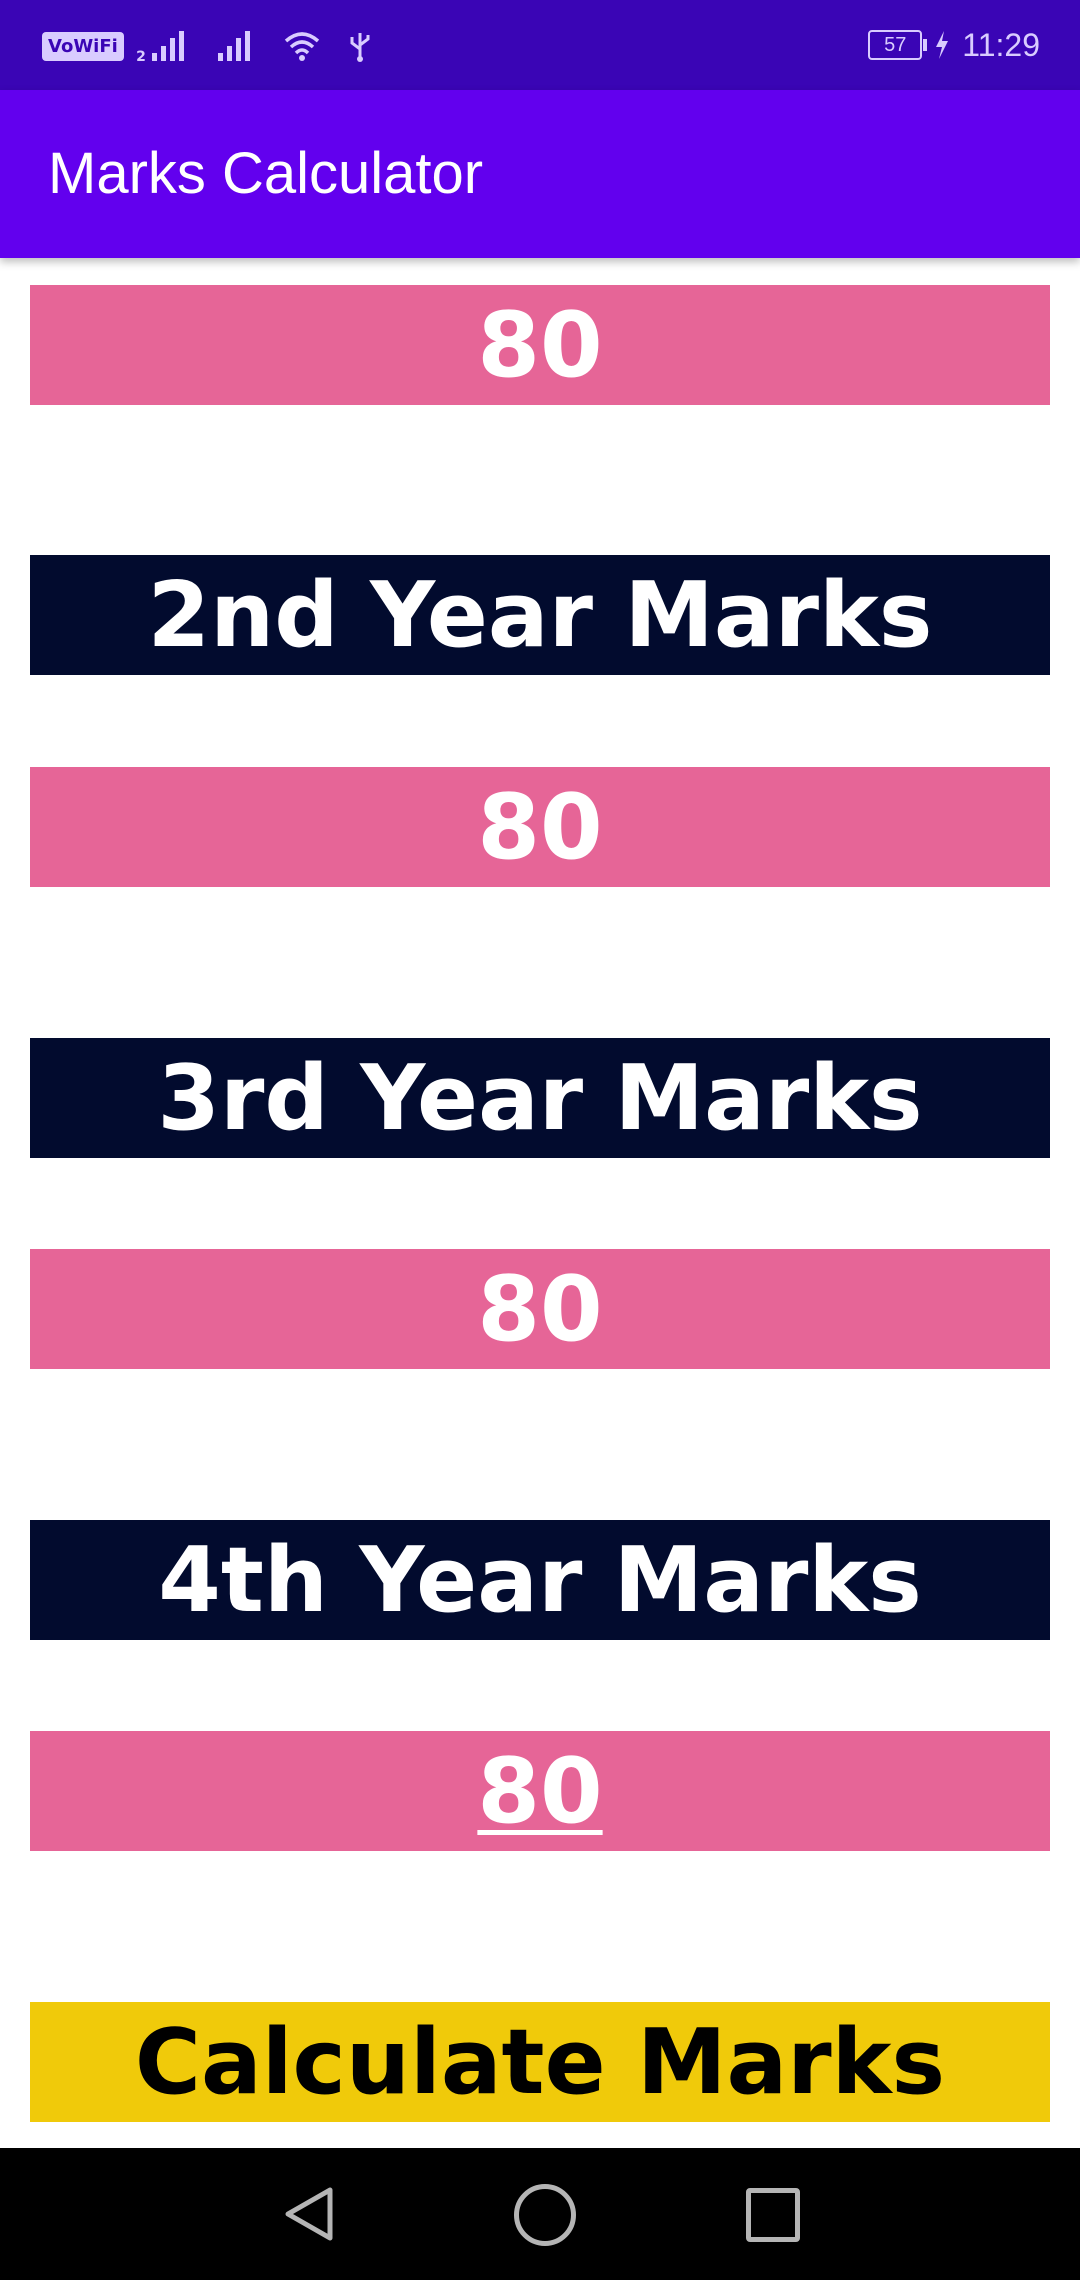 This screenshot has width=1080, height=2280. I want to click on year3-marks-input: 80, so click(540, 1309).